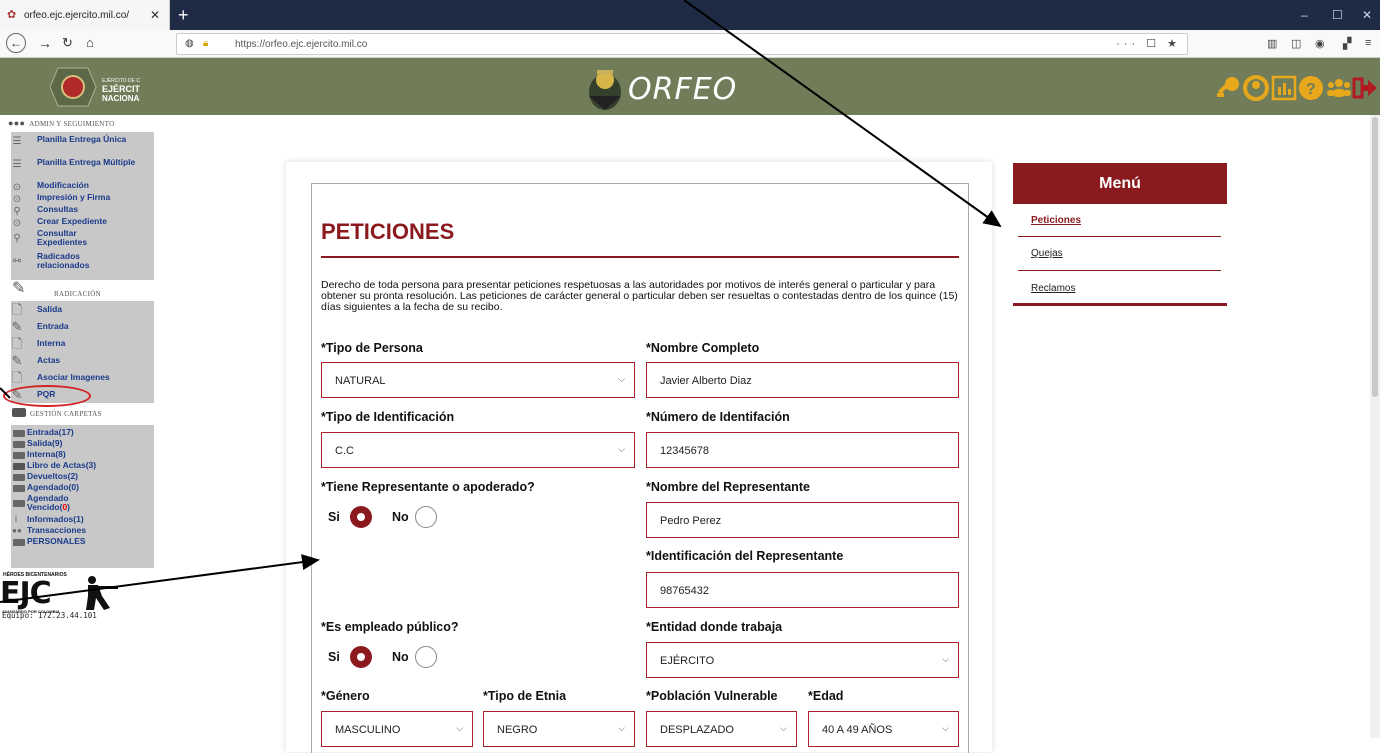  Describe the element at coordinates (82, 477) in the screenshot. I see `folder-item-devueltos: Devueltos(2)` at that location.